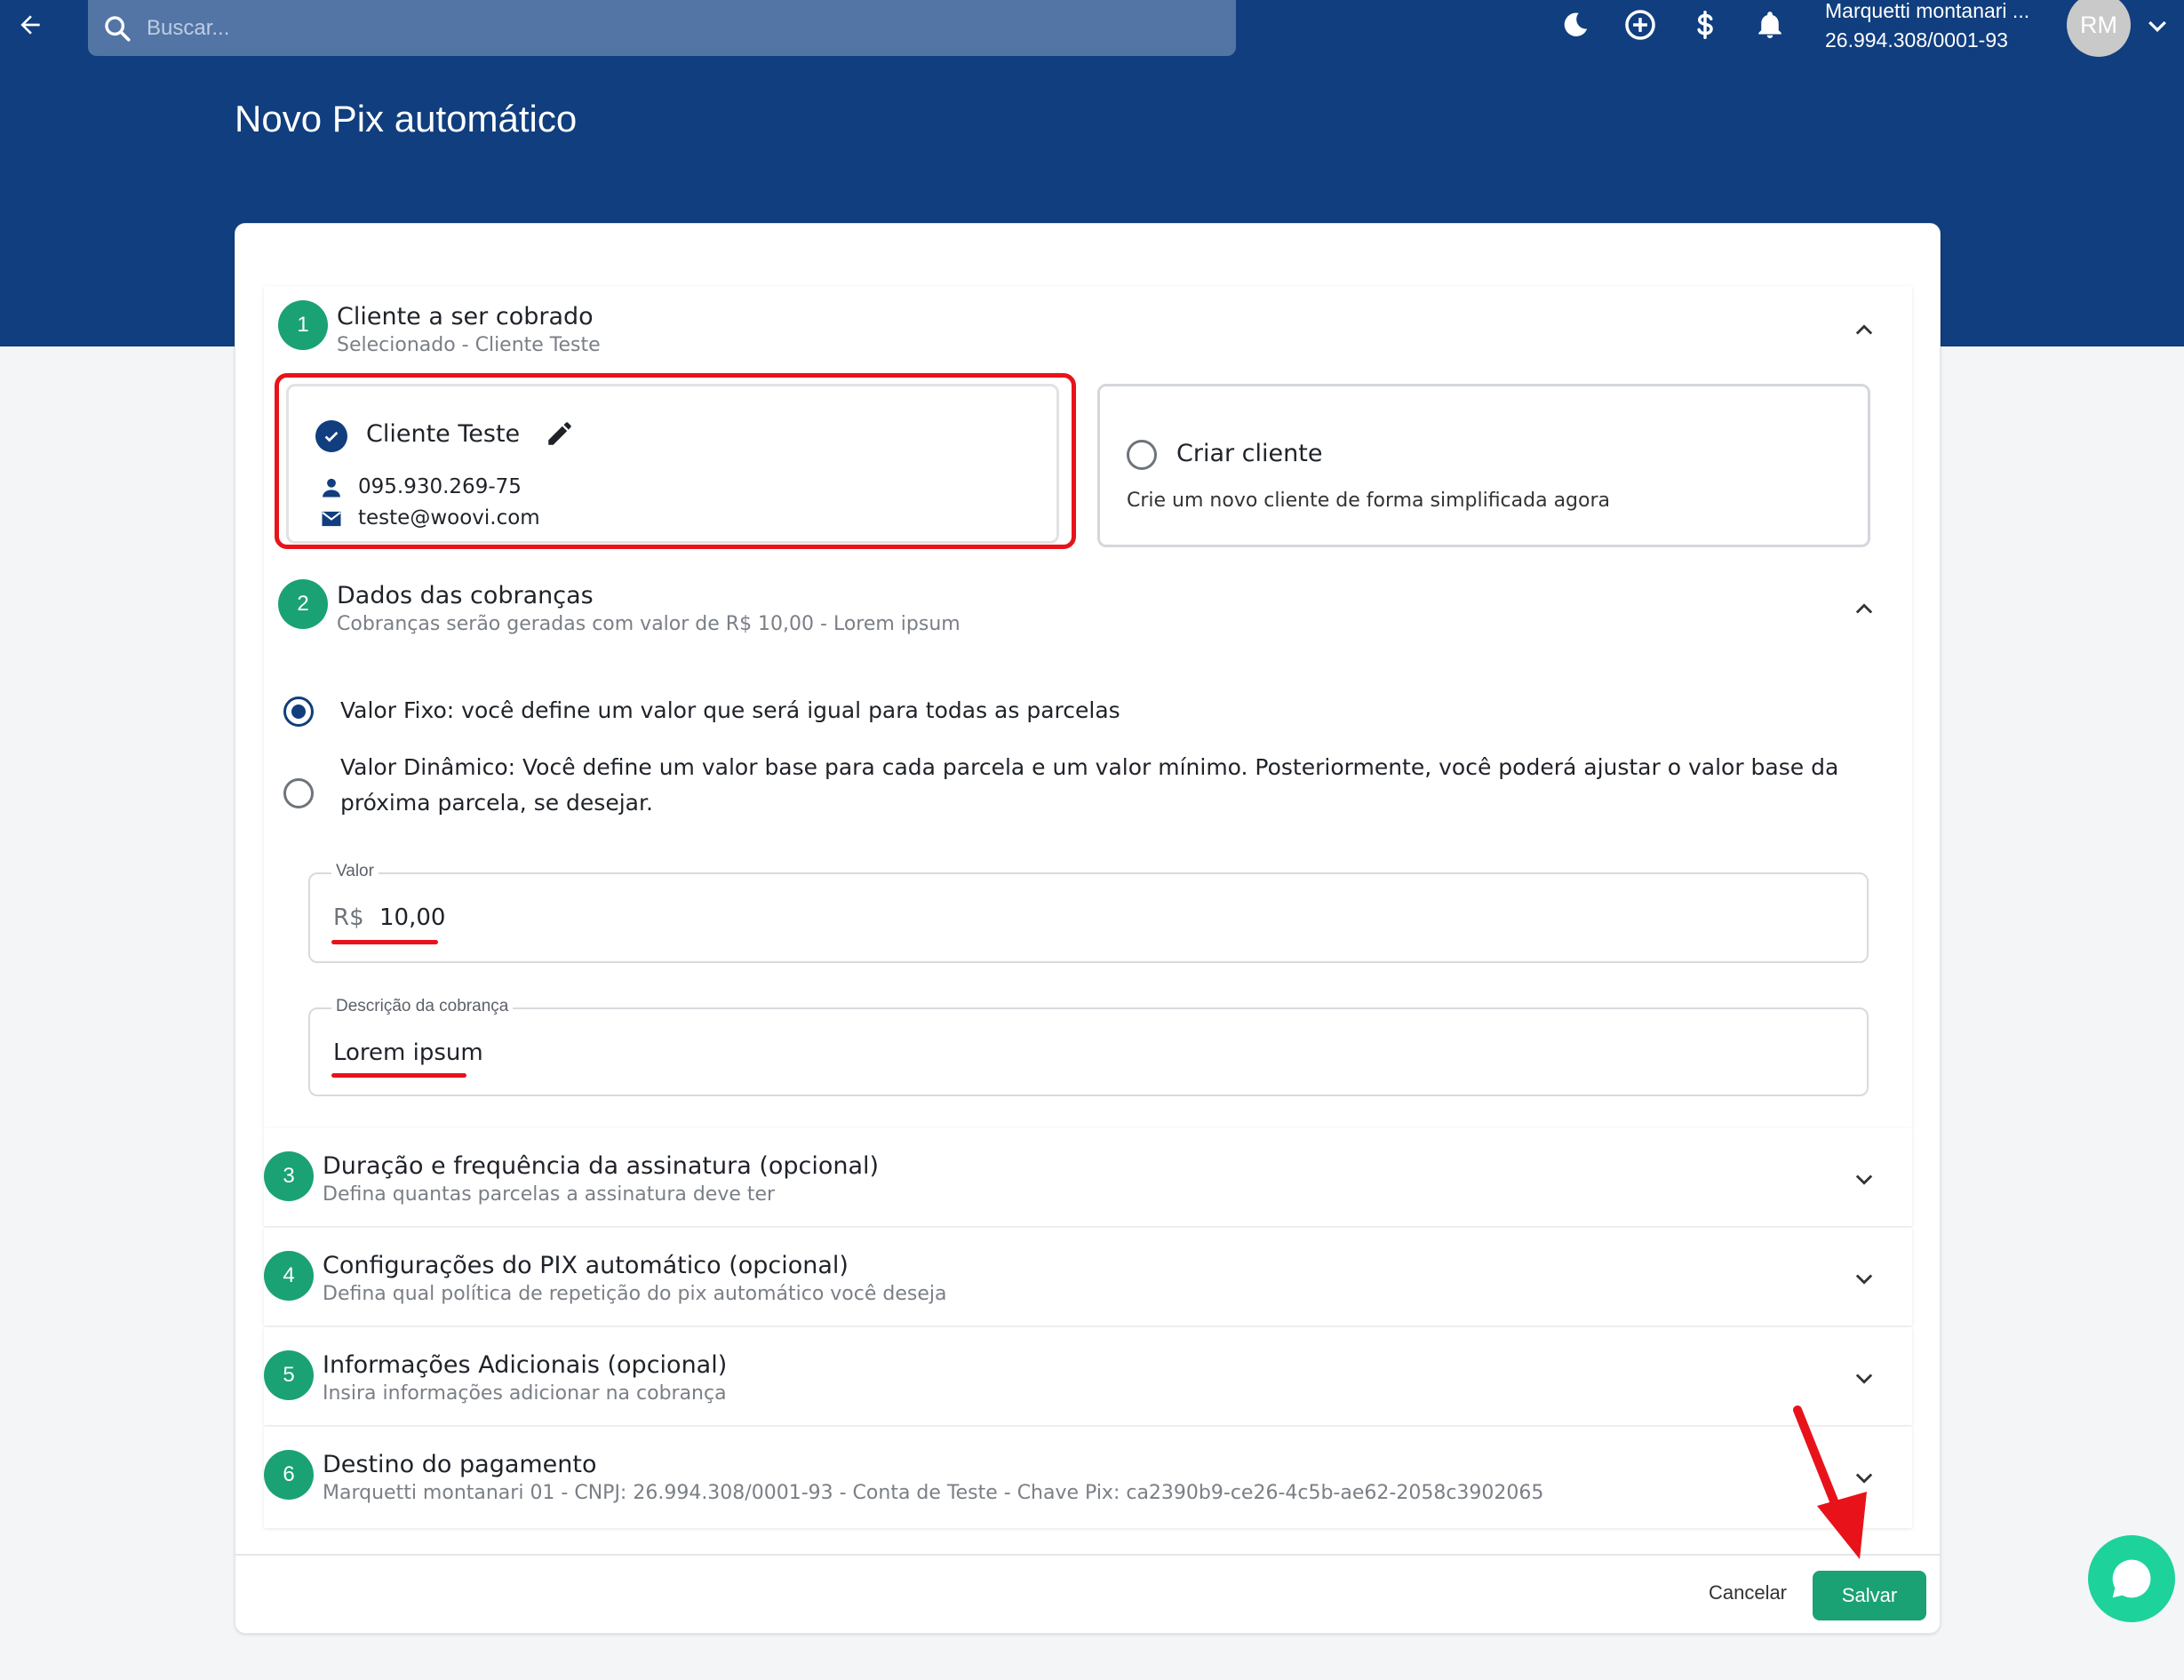 This screenshot has width=2184, height=1680. I want to click on step-number: 4, so click(289, 1276).